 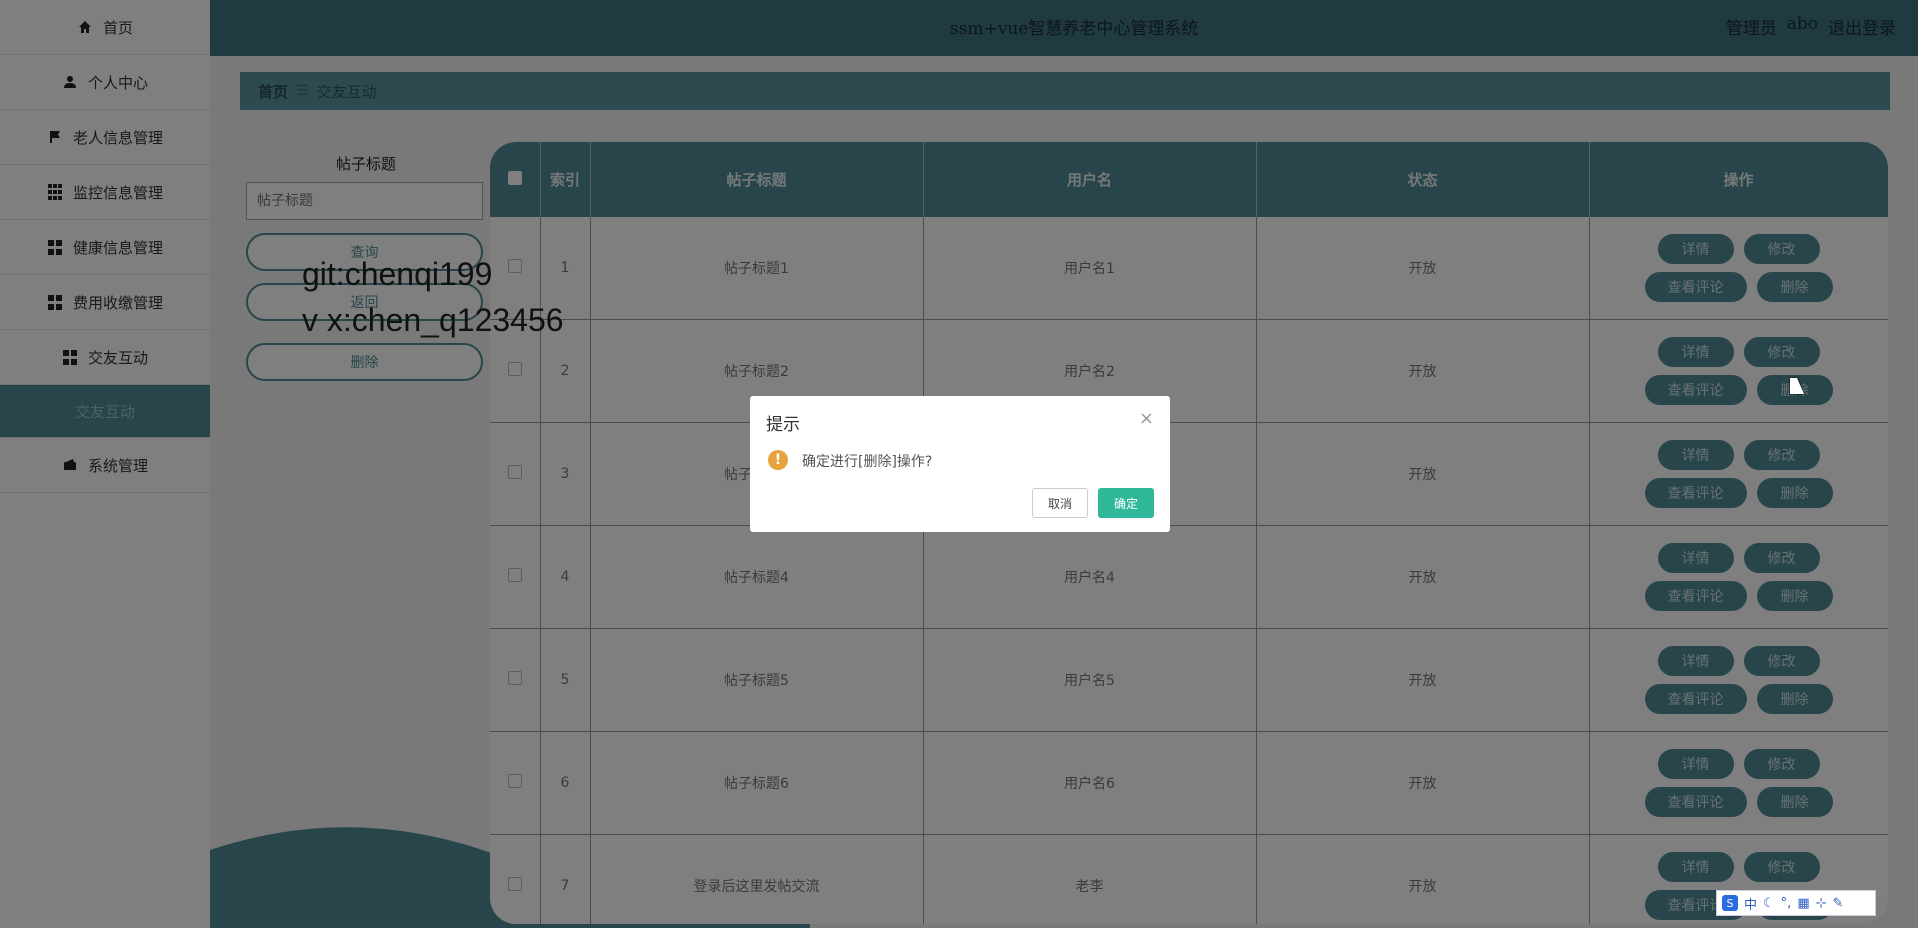 What do you see at coordinates (783, 425) in the screenshot?
I see `dialog-title: 提示` at bounding box center [783, 425].